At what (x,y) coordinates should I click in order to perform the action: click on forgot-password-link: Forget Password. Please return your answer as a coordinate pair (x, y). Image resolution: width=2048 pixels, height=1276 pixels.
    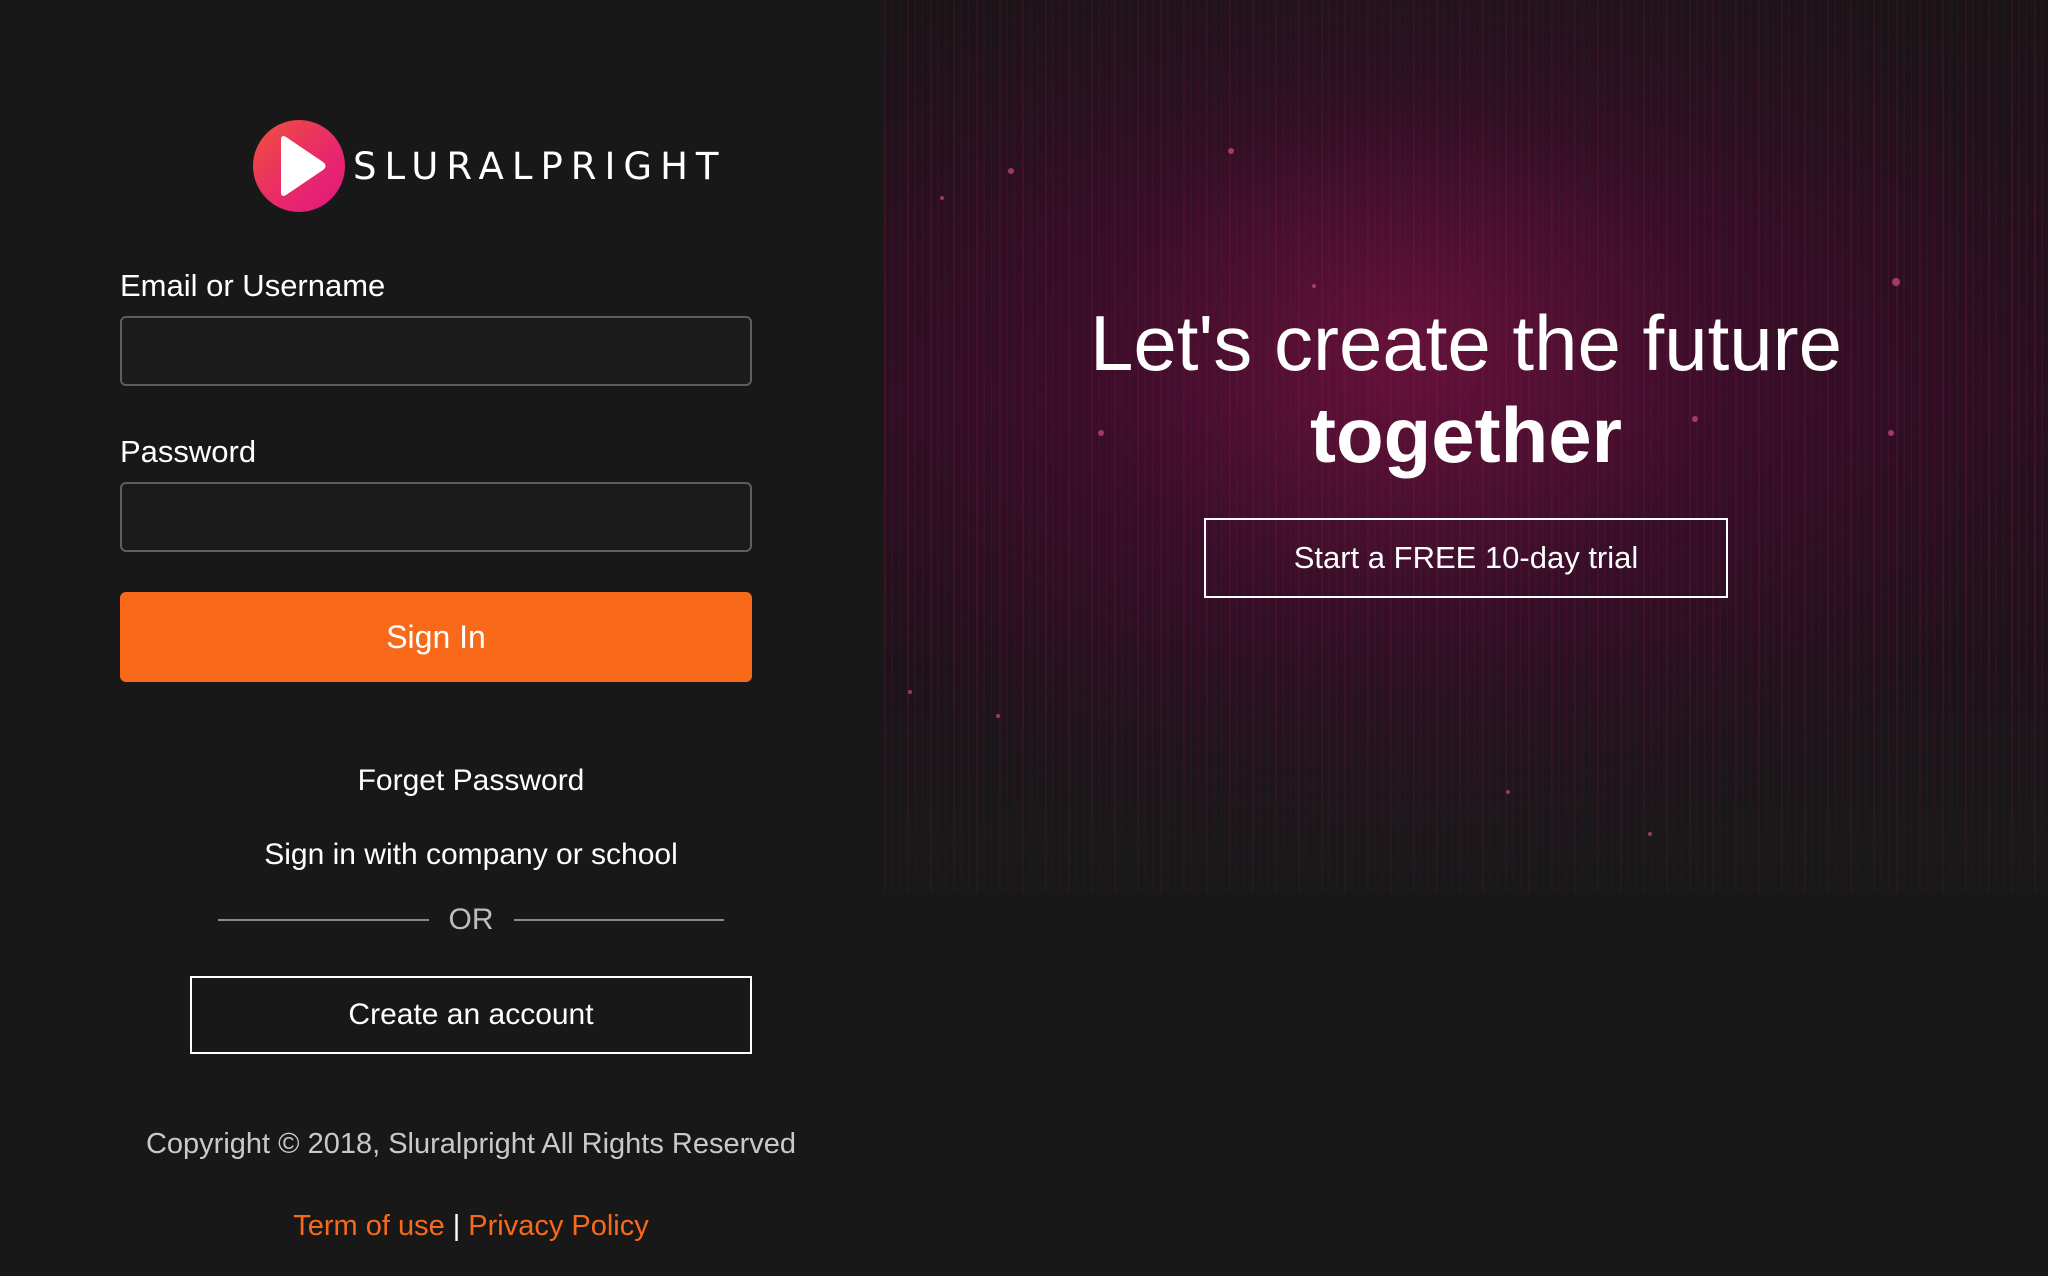
    Looking at the image, I should click on (471, 781).